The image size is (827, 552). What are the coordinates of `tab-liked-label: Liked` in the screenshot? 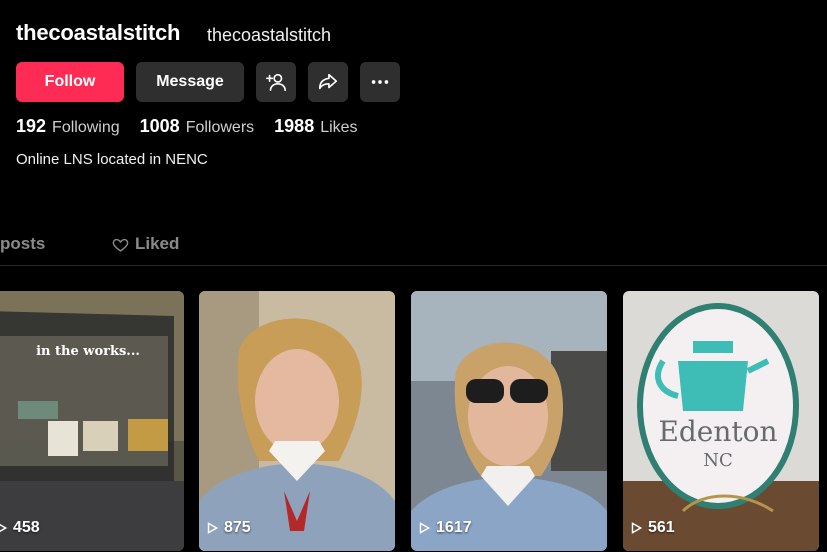 It's located at (157, 243).